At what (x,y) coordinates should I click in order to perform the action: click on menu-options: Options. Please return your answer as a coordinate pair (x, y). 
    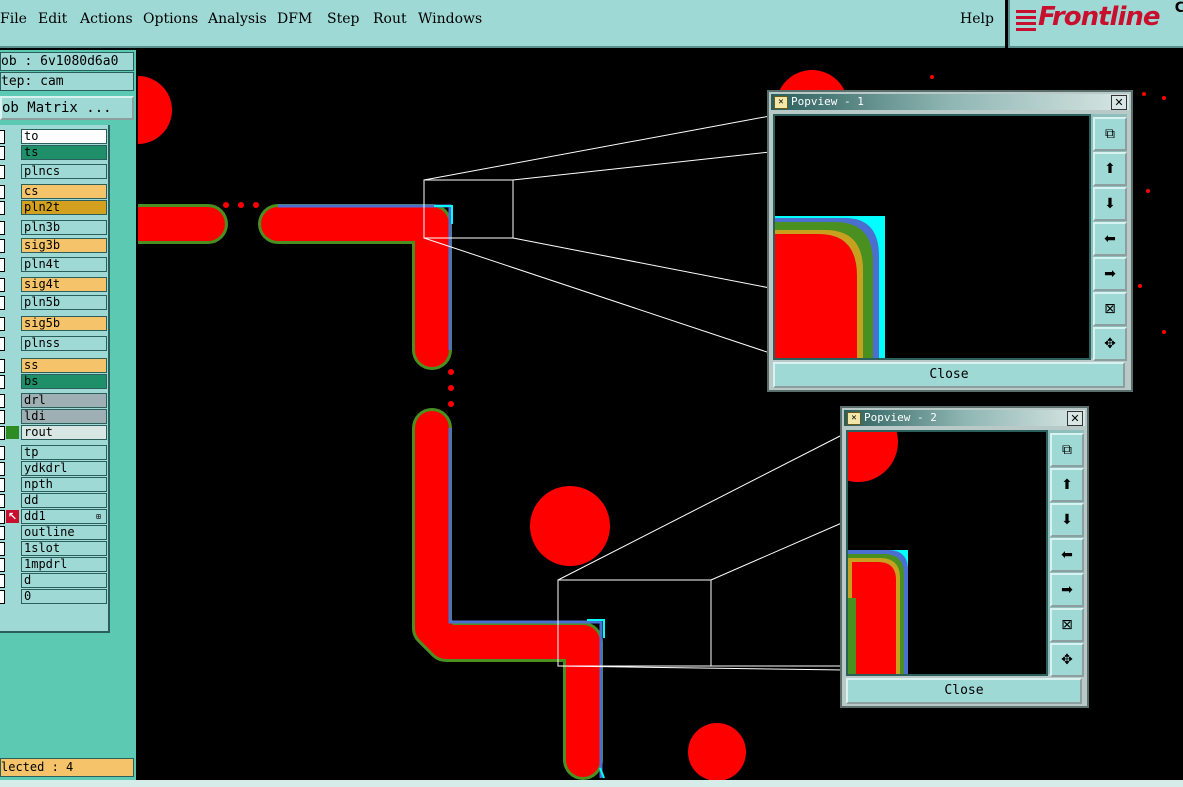
    Looking at the image, I should click on (170, 19).